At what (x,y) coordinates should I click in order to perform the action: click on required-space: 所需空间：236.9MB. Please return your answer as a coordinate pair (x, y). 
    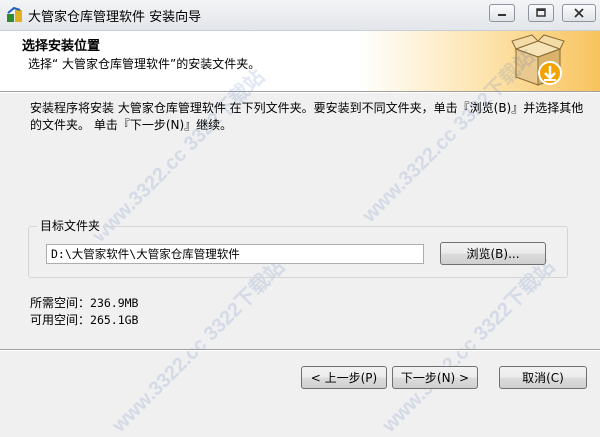
    Looking at the image, I should click on (84, 302).